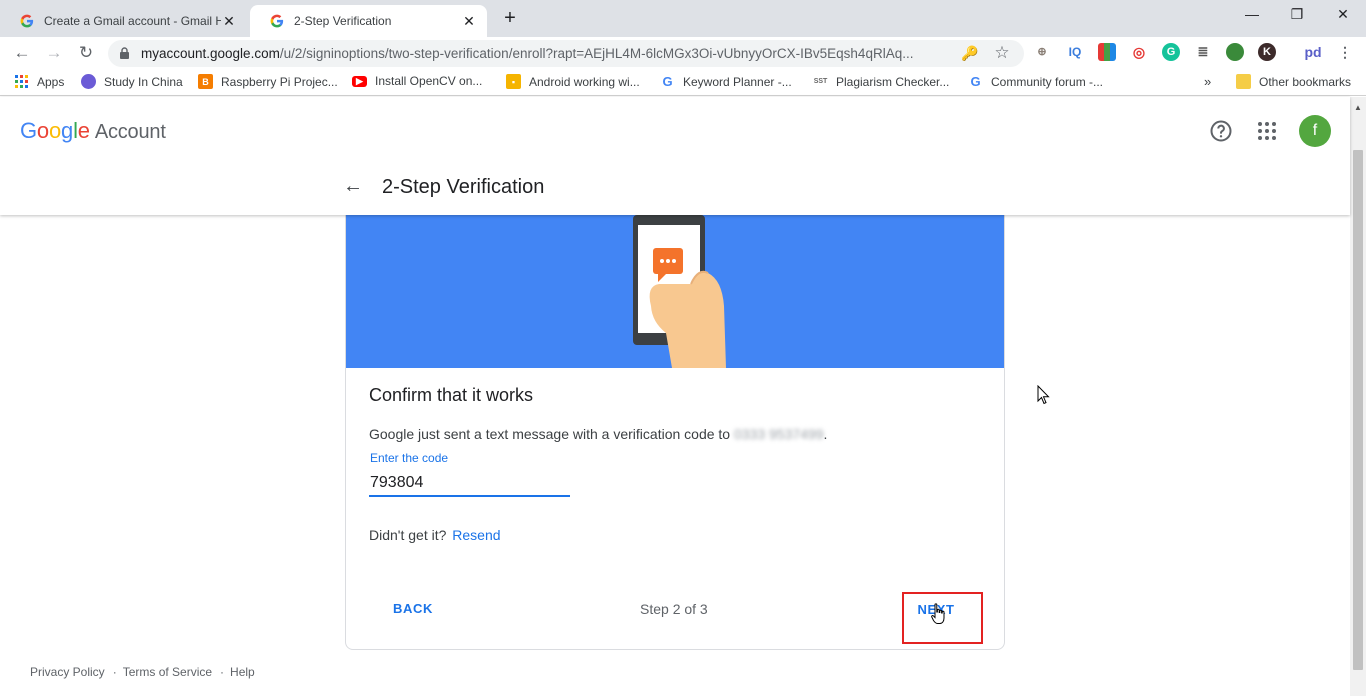 Image resolution: width=1366 pixels, height=696 pixels. I want to click on youtube-icon: ▶, so click(359, 81).